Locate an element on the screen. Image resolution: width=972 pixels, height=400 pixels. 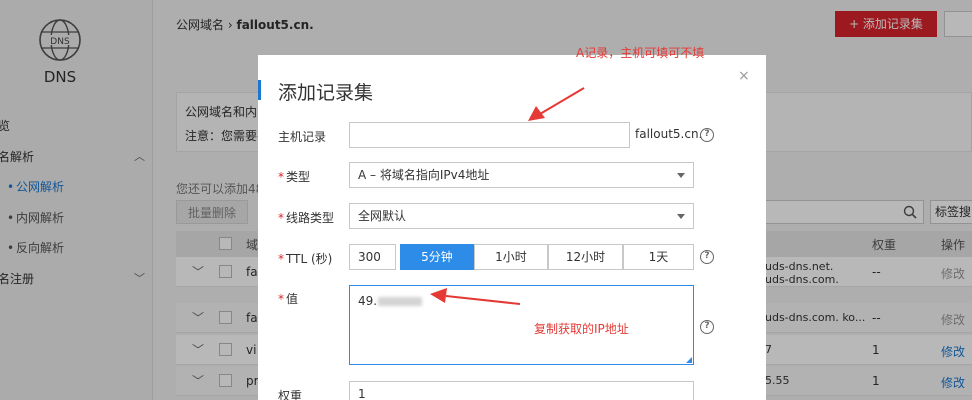
arrow-to-value-icon is located at coordinates (475, 296).